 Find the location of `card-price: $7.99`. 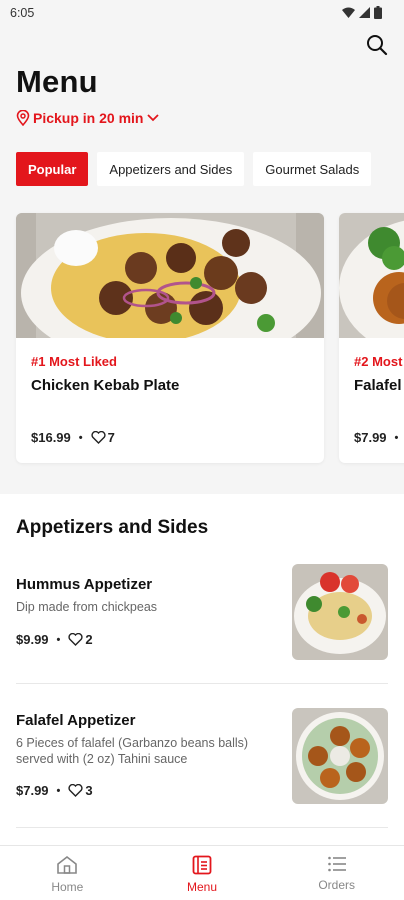

card-price: $7.99 is located at coordinates (370, 437).